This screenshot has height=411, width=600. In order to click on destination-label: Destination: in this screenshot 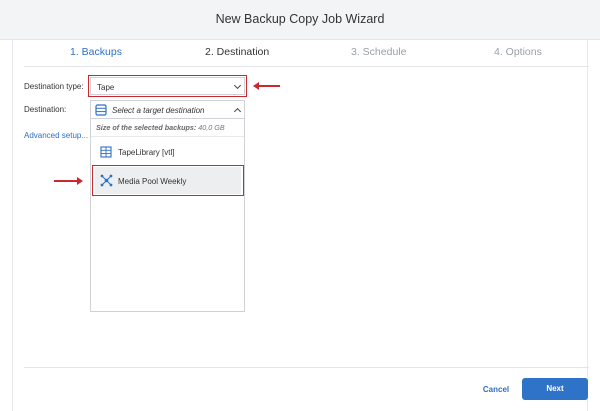, I will do `click(45, 109)`.